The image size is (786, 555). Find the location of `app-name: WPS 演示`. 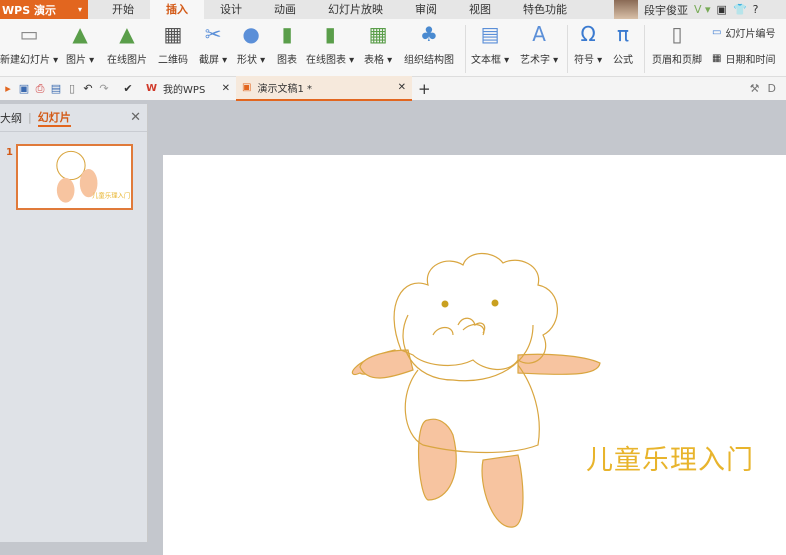

app-name: WPS 演示 is located at coordinates (29, 10).